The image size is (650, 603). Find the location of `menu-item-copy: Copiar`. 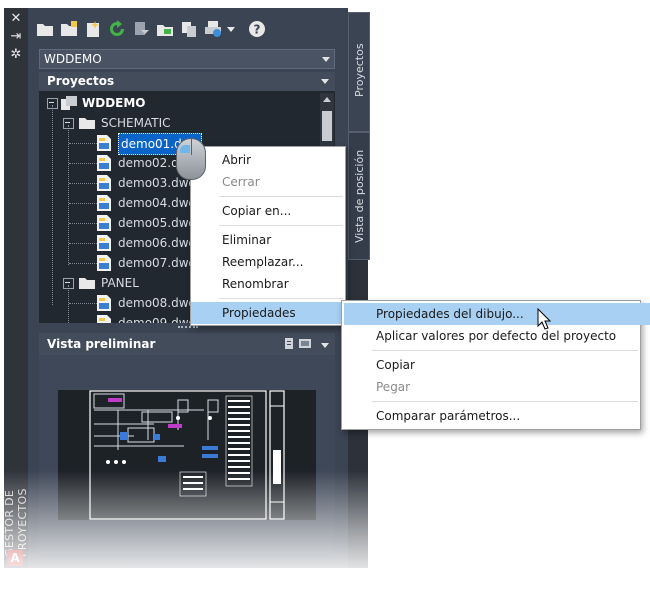

menu-item-copy: Copiar is located at coordinates (496, 365).